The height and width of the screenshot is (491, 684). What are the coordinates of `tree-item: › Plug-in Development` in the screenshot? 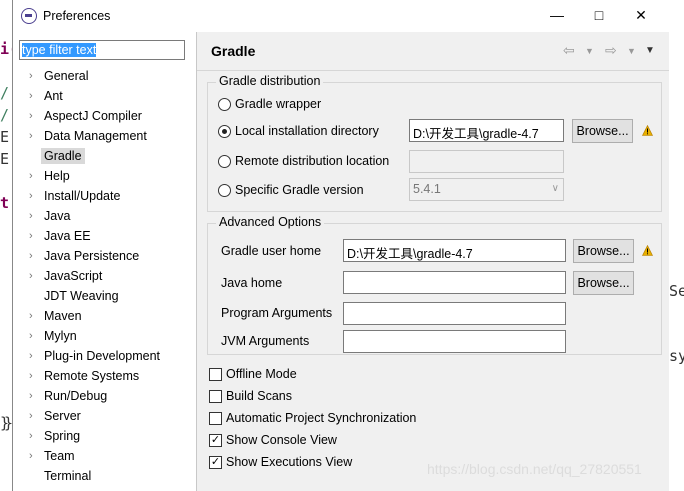 It's located at (105, 356).